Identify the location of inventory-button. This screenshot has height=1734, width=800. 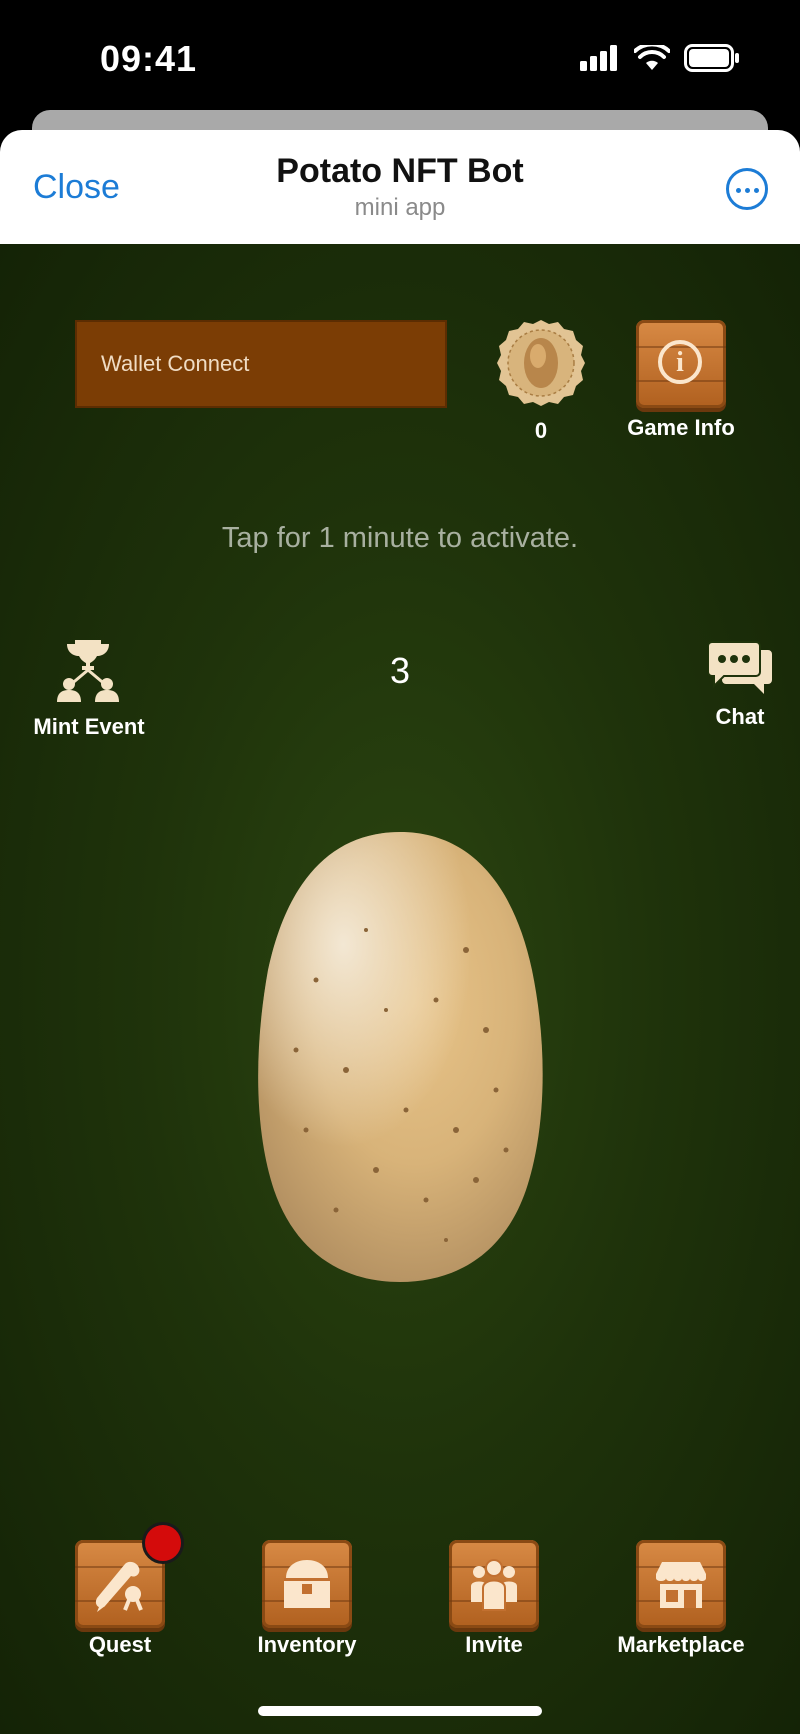
(307, 1584).